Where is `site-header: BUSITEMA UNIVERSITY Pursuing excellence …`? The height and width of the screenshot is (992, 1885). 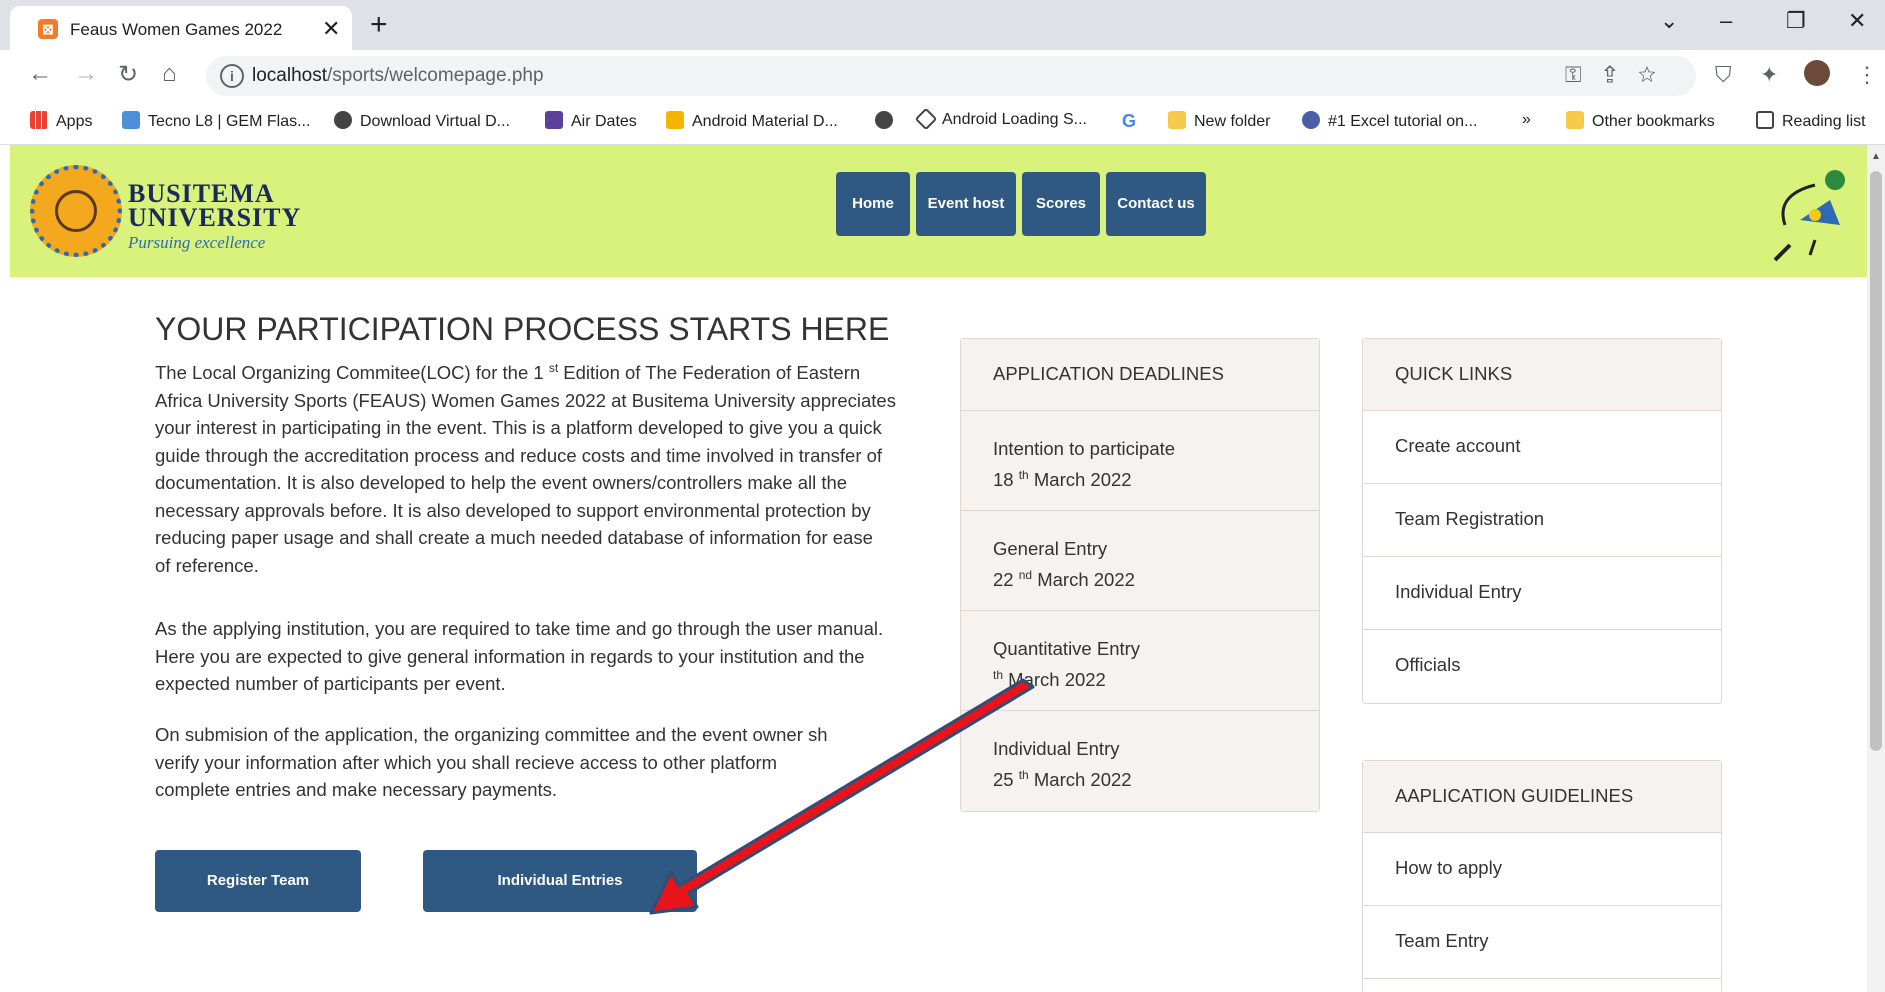 site-header: BUSITEMA UNIVERSITY Pursuing excellence … is located at coordinates (938, 211).